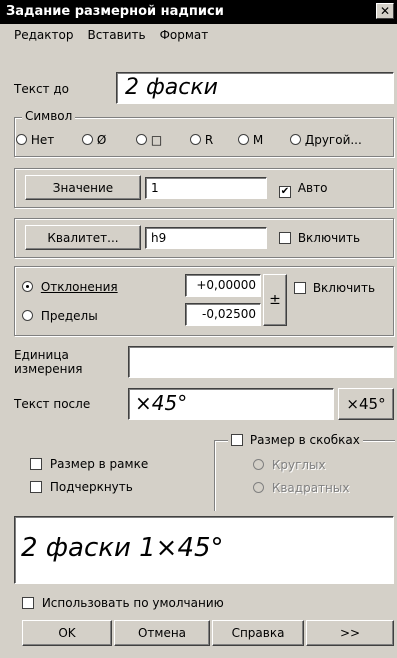 The image size is (397, 658). I want to click on limits-radio: Пределы, so click(60, 316).